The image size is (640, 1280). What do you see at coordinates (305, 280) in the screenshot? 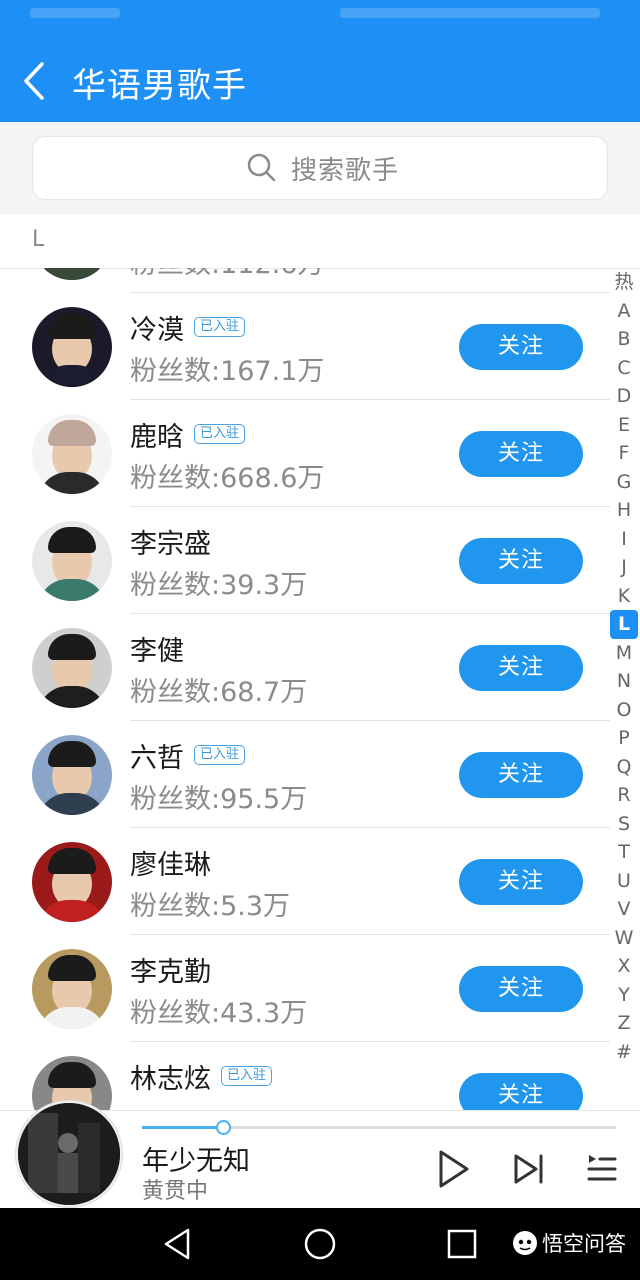
I see `singer-row: 李玉刚已入驻粉丝数:112.6万关注` at bounding box center [305, 280].